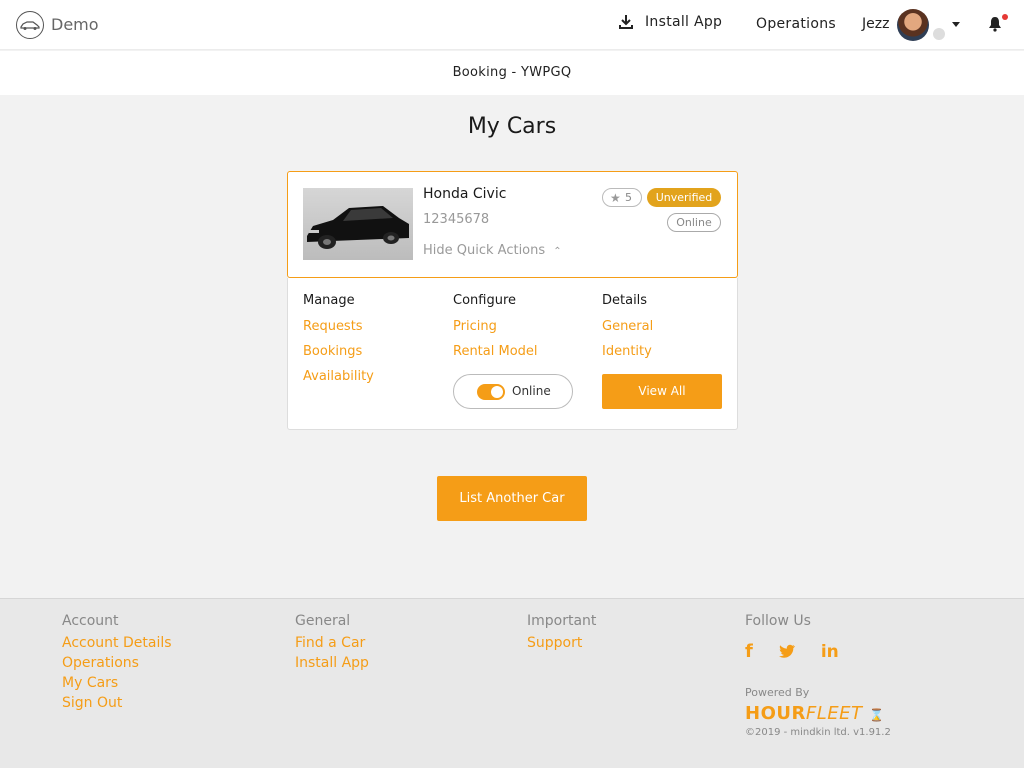 The image size is (1024, 768). Describe the element at coordinates (338, 326) in the screenshot. I see `requests-link: Requests` at that location.